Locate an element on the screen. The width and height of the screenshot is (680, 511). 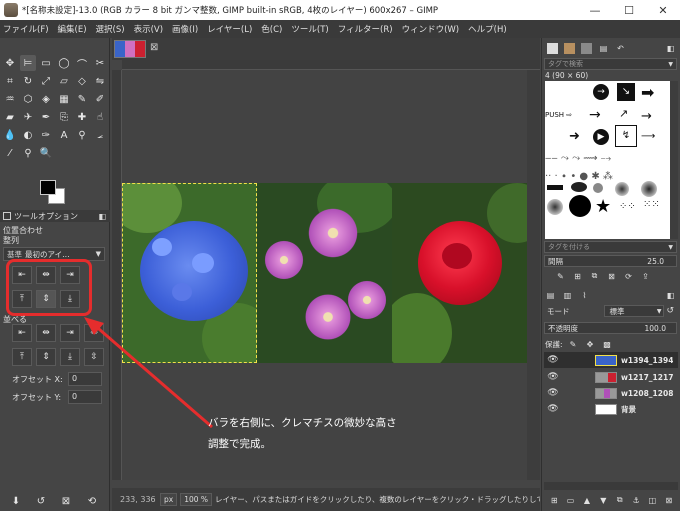
free-select-icon: ⌒ is located at coordinates (82, 63).